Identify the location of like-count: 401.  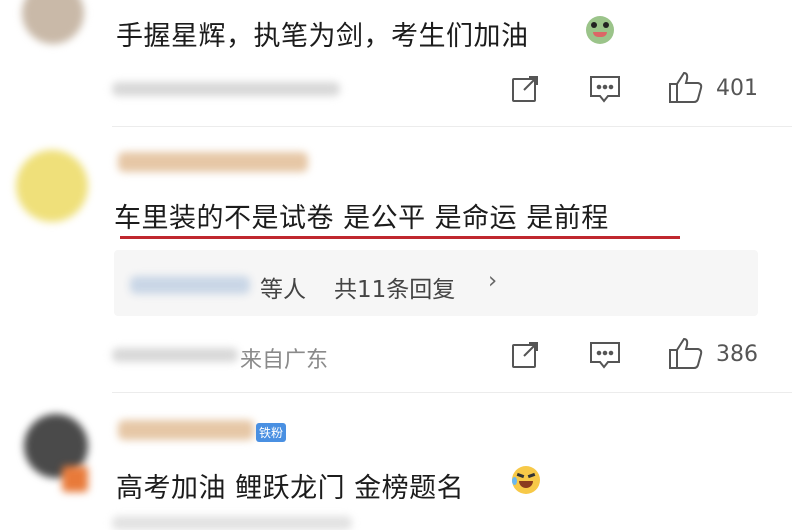
(737, 88).